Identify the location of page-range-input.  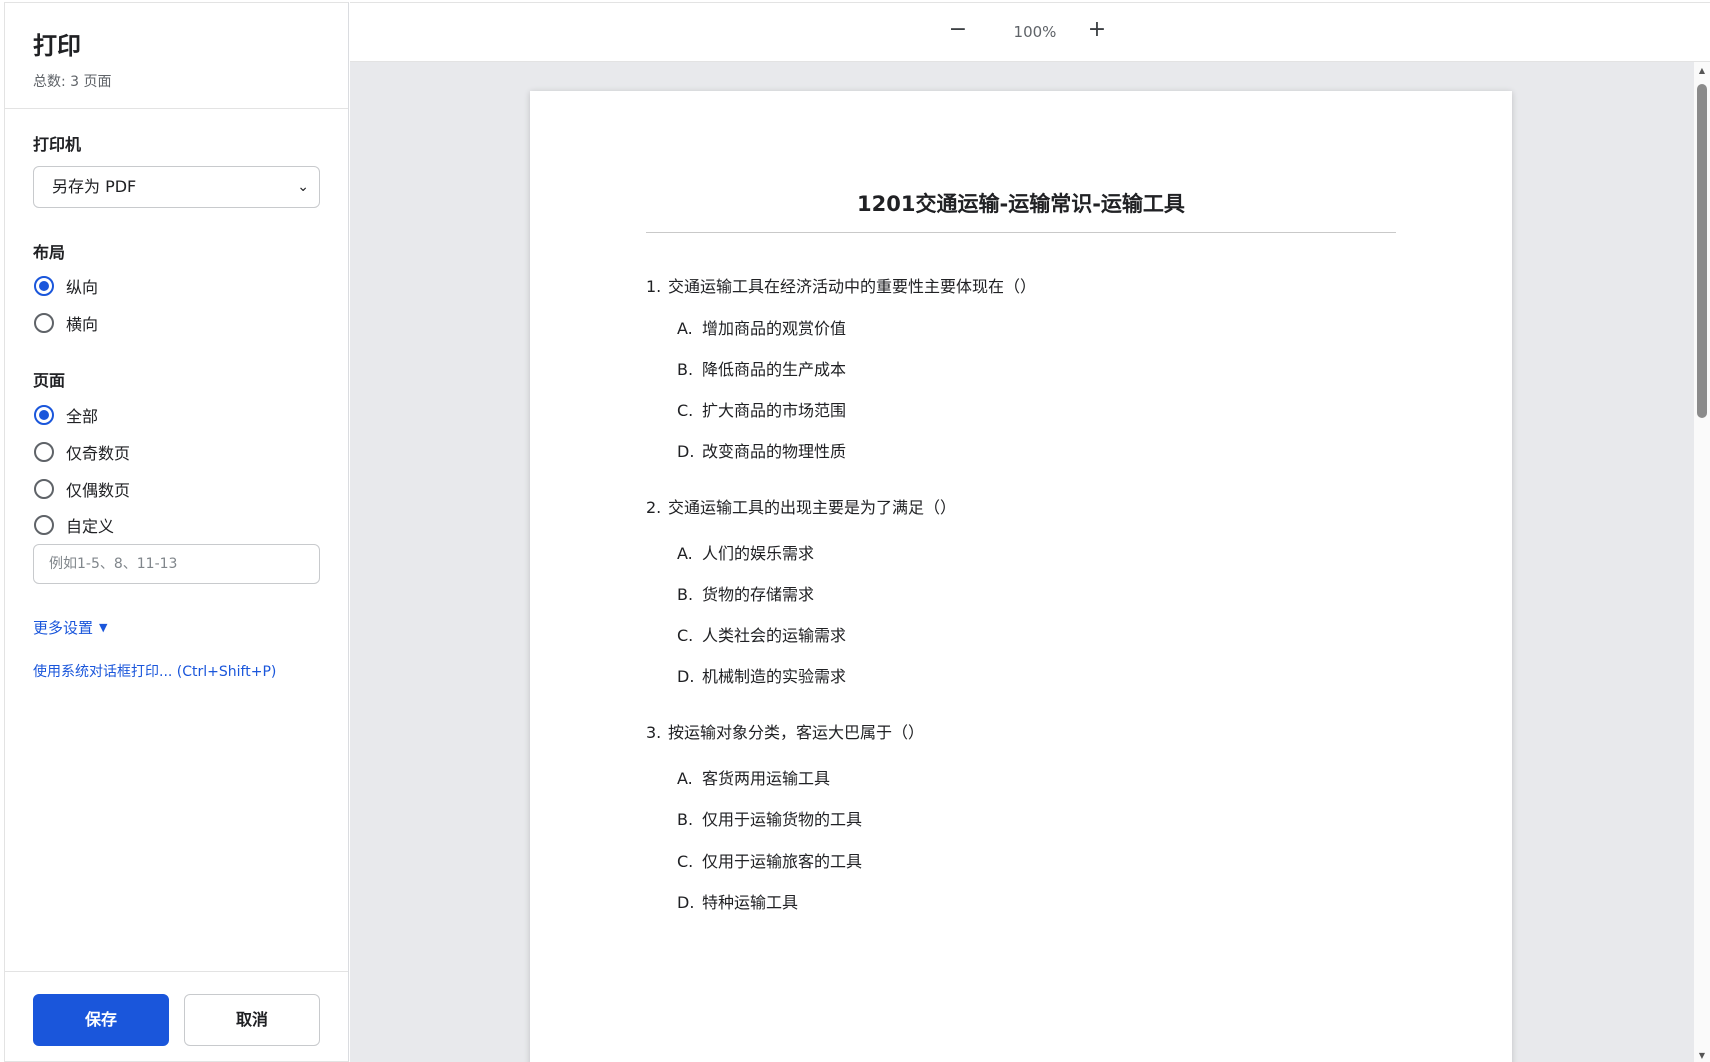
(176, 564).